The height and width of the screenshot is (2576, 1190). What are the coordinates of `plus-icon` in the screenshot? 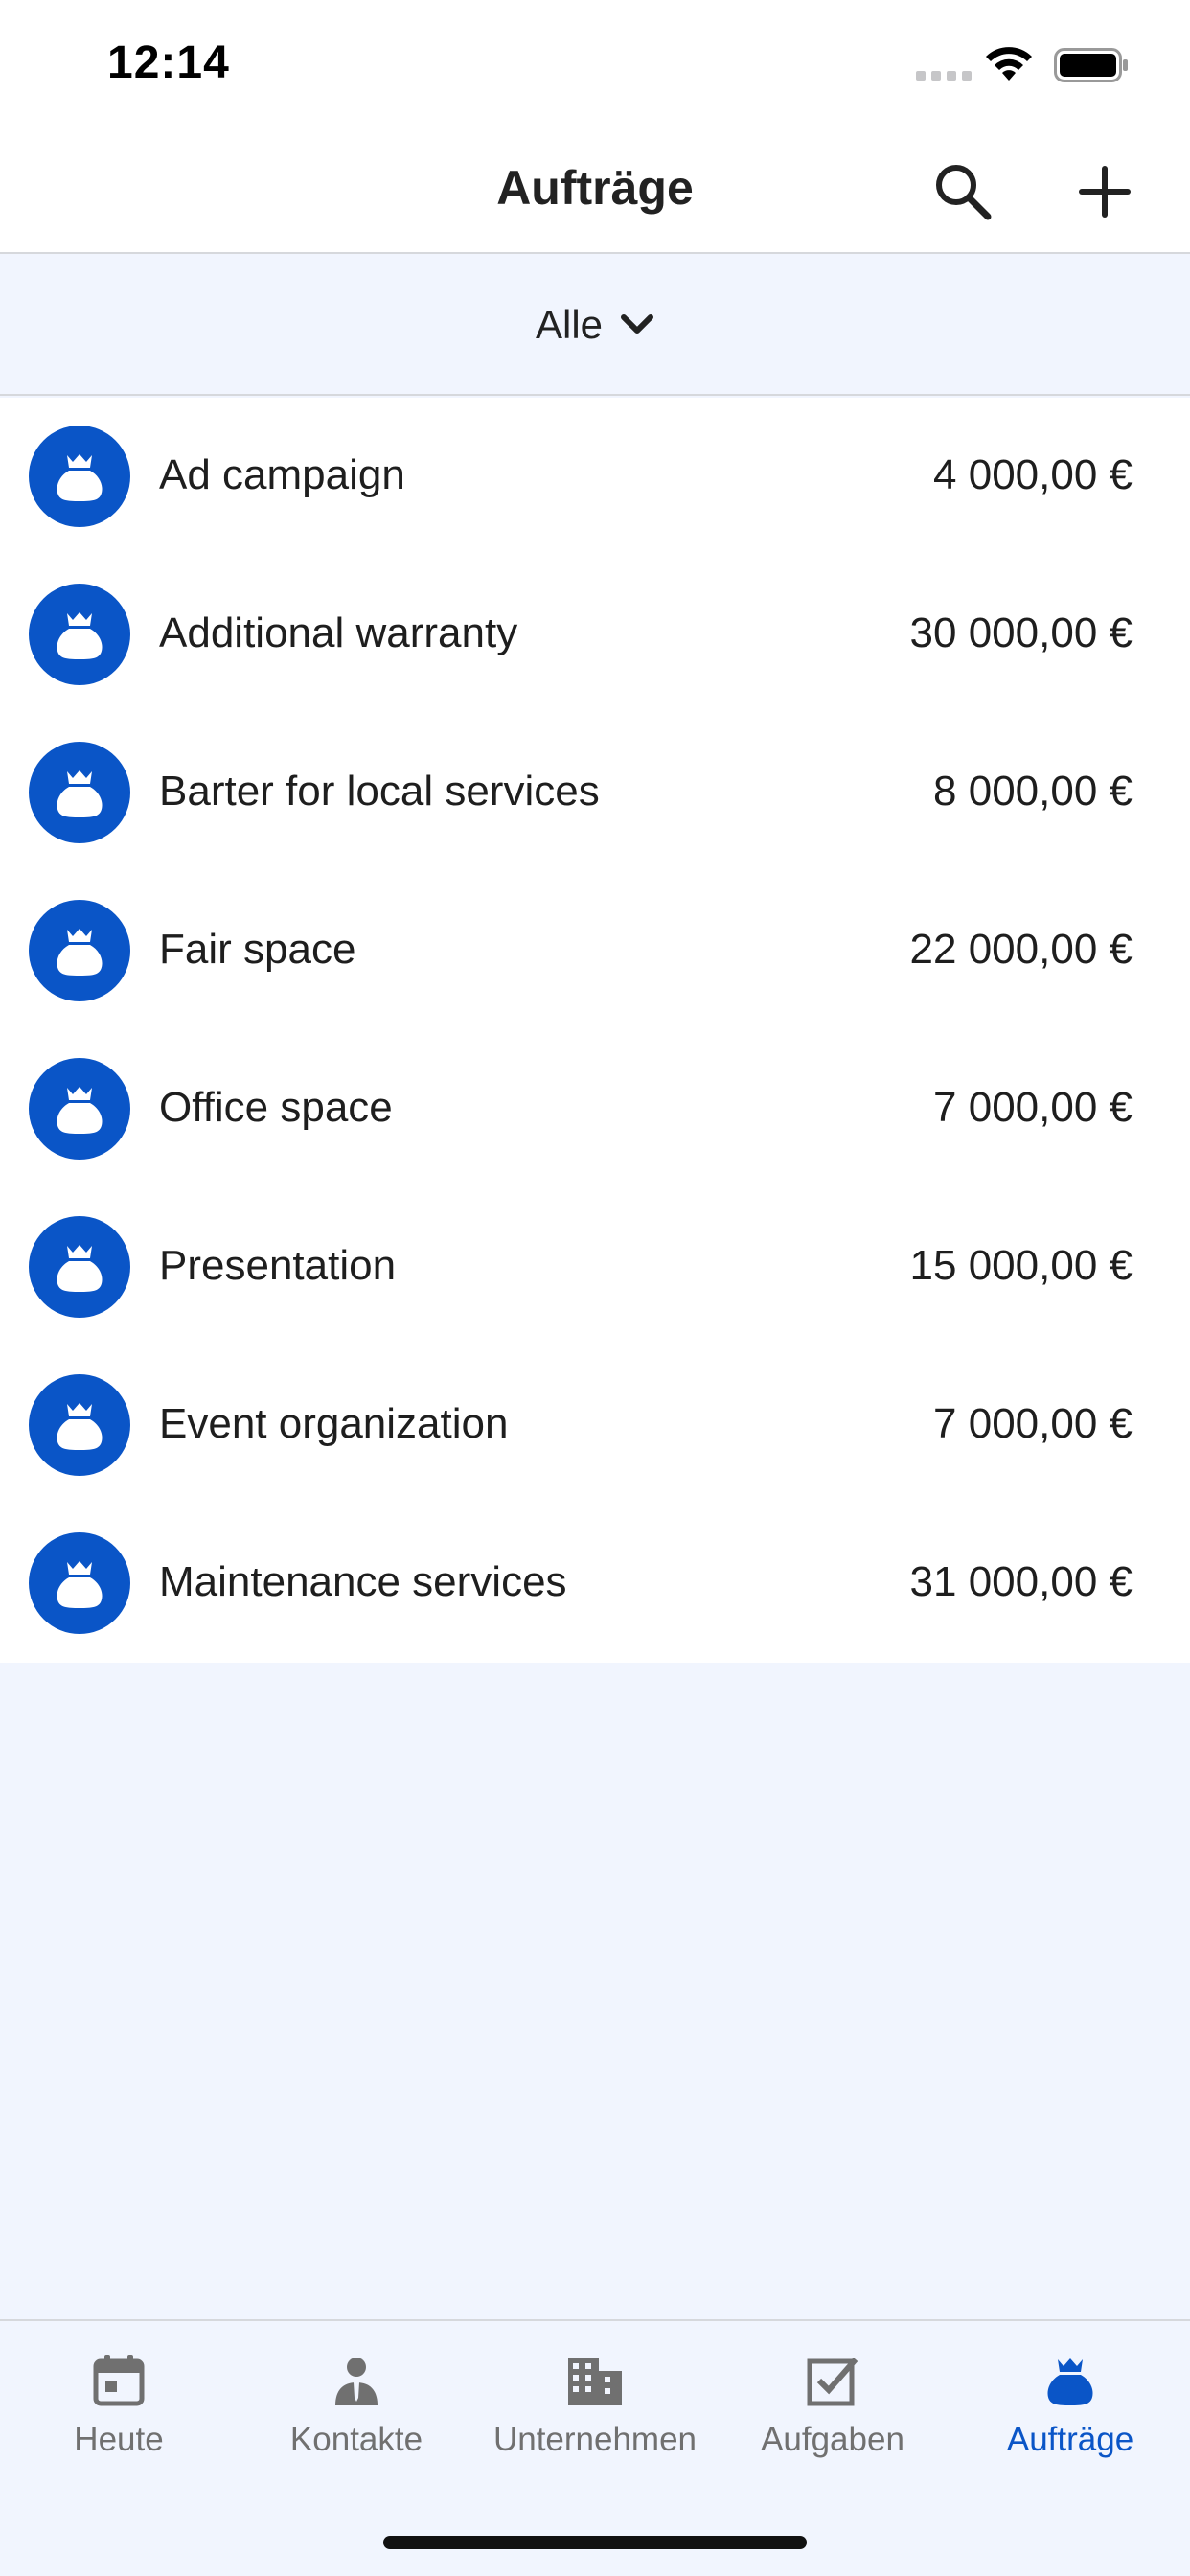 It's located at (1105, 192).